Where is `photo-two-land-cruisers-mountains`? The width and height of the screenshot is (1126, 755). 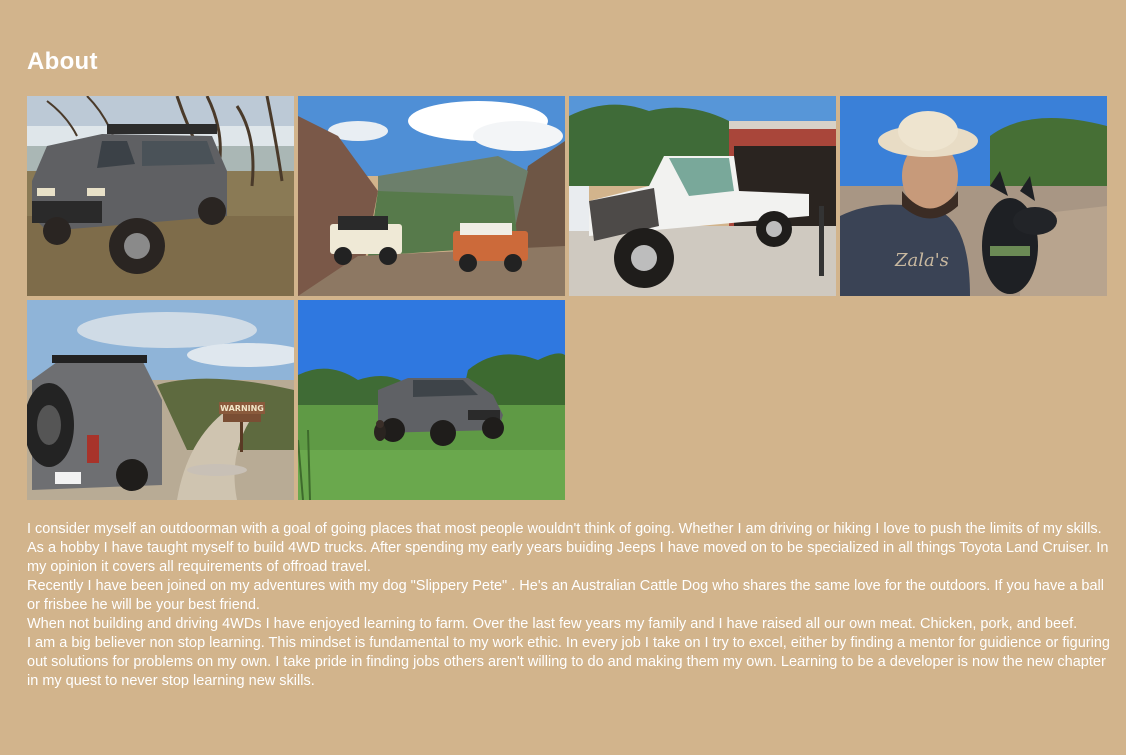 photo-two-land-cruisers-mountains is located at coordinates (431, 196).